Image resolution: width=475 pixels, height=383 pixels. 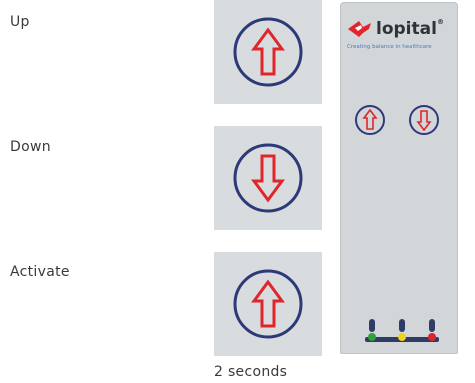 I want to click on brand-tagline: Creating balance in healthcare, so click(x=389, y=47).